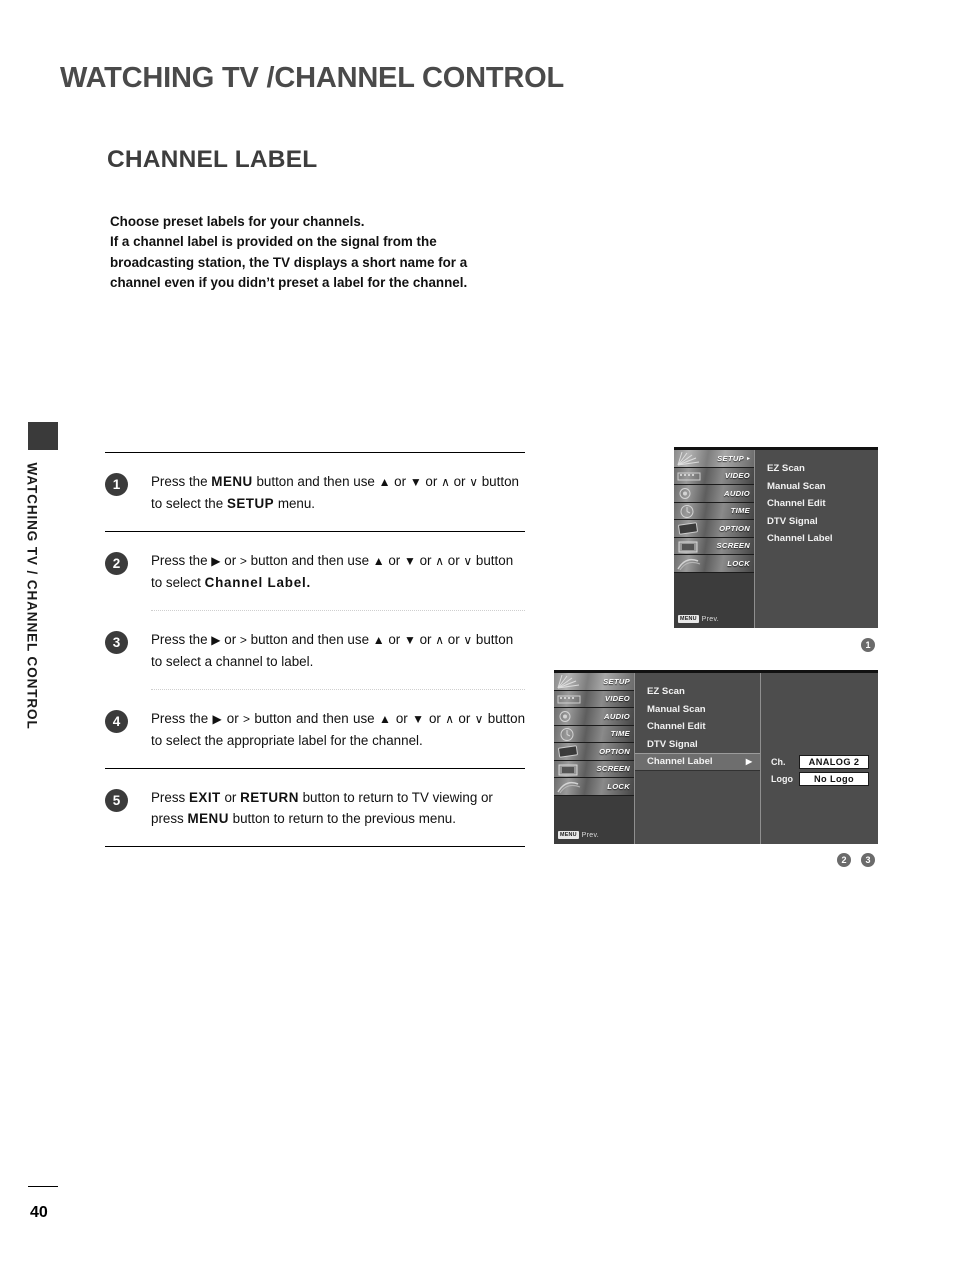  I want to click on osd-1-menu-item-channel-edit: Channel Edit, so click(829, 504).